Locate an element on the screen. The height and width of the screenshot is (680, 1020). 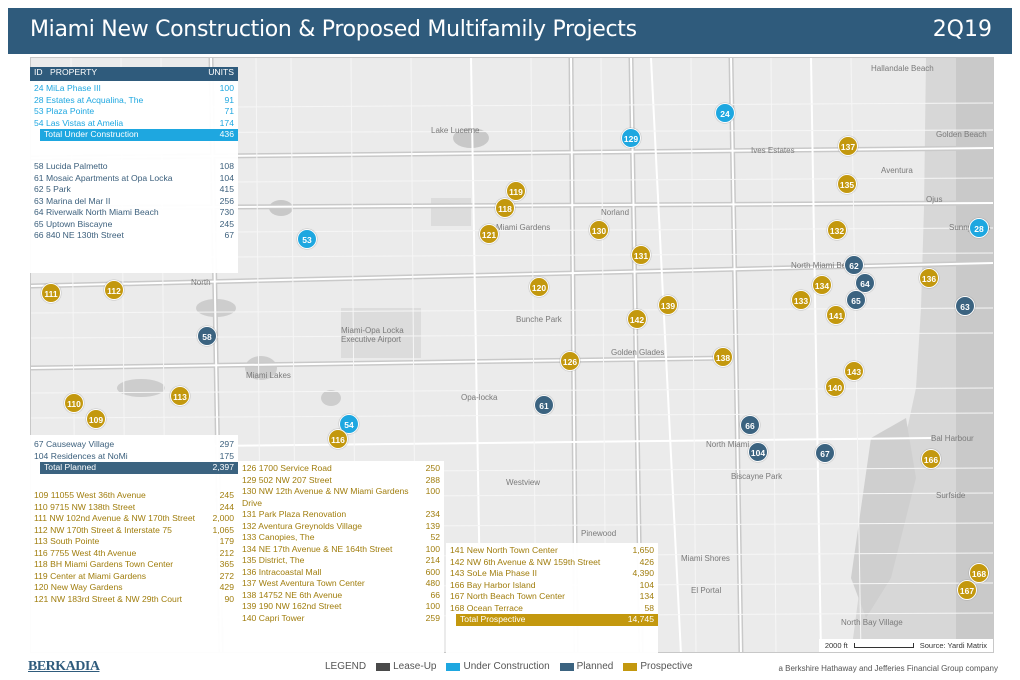
map-pin: 111 is located at coordinates (51, 293).